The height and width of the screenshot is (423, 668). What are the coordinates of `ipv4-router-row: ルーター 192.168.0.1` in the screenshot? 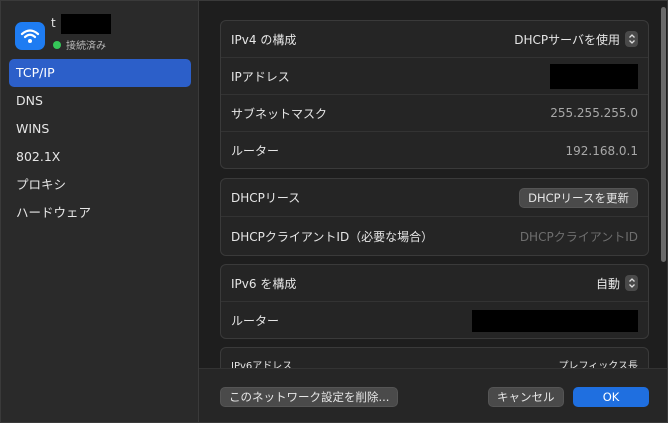 It's located at (434, 150).